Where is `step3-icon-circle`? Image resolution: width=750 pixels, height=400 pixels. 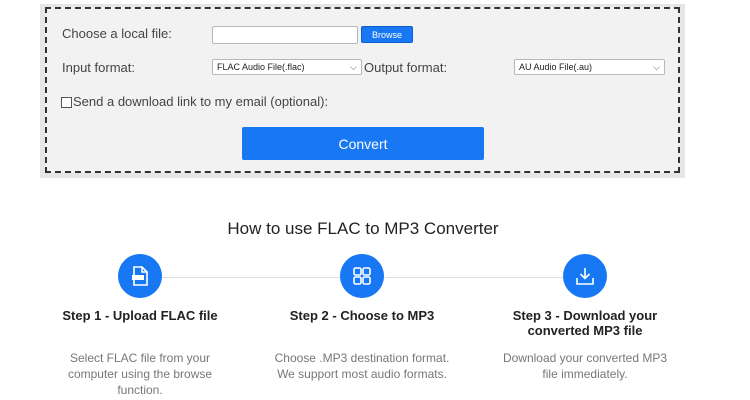 step3-icon-circle is located at coordinates (585, 276).